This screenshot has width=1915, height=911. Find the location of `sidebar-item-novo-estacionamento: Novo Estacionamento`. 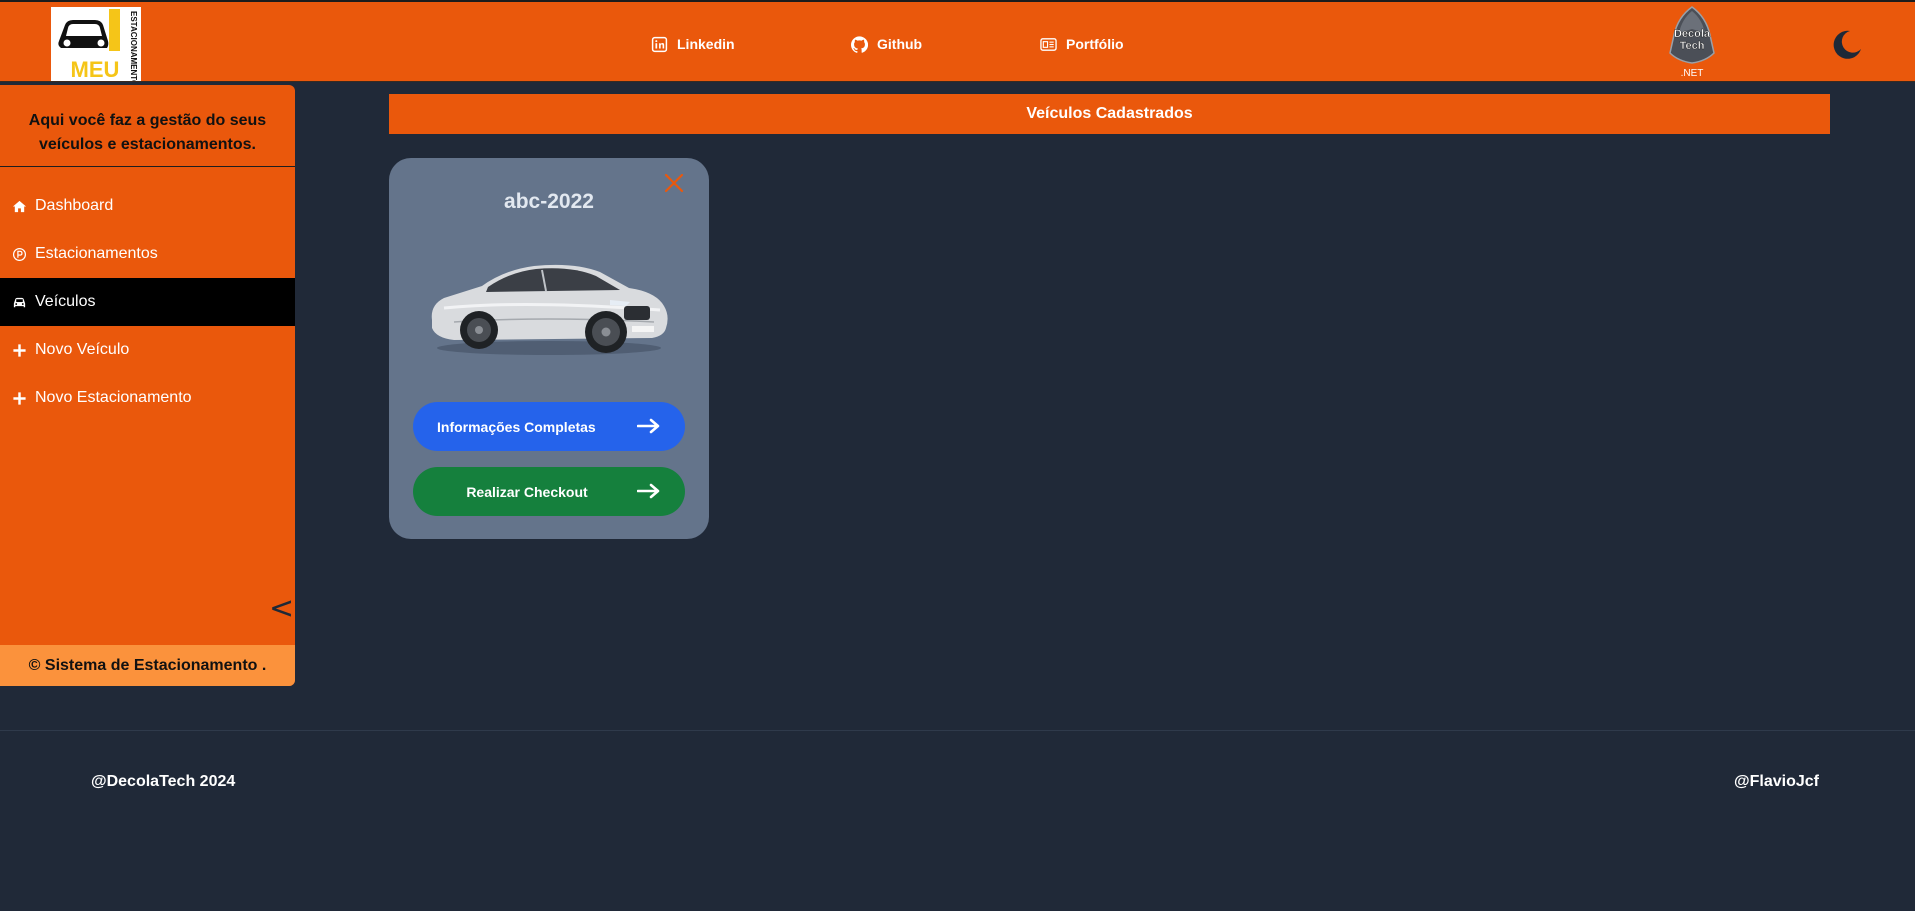

sidebar-item-novo-estacionamento: Novo Estacionamento is located at coordinates (147, 398).